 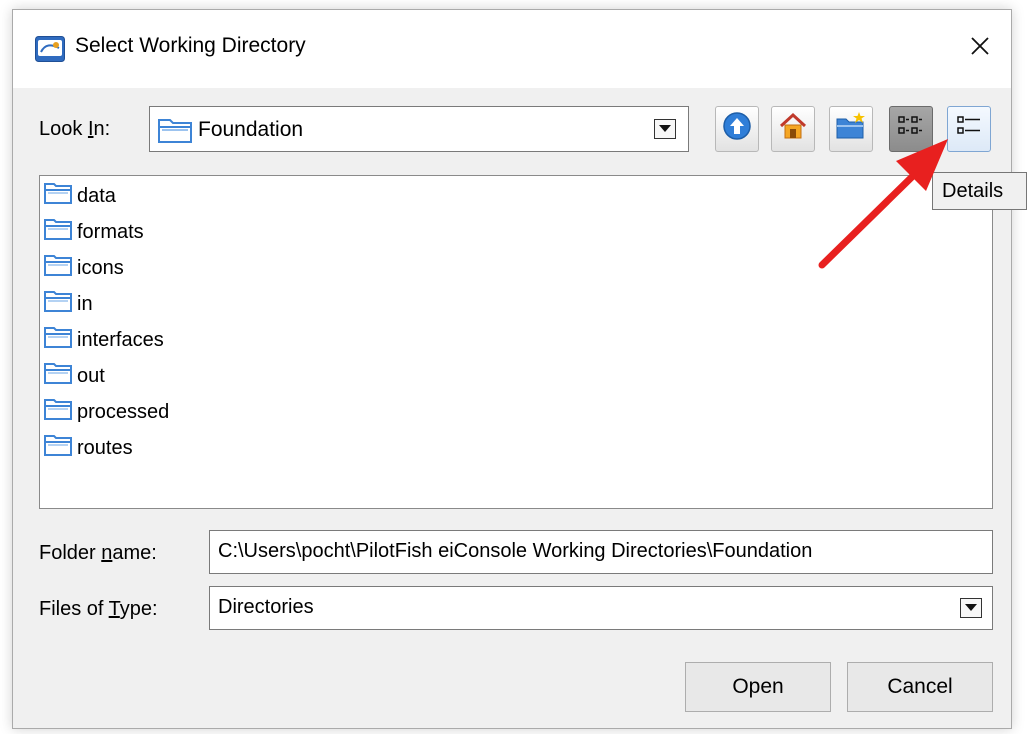 I want to click on cancel-button: Cancel, so click(x=920, y=687).